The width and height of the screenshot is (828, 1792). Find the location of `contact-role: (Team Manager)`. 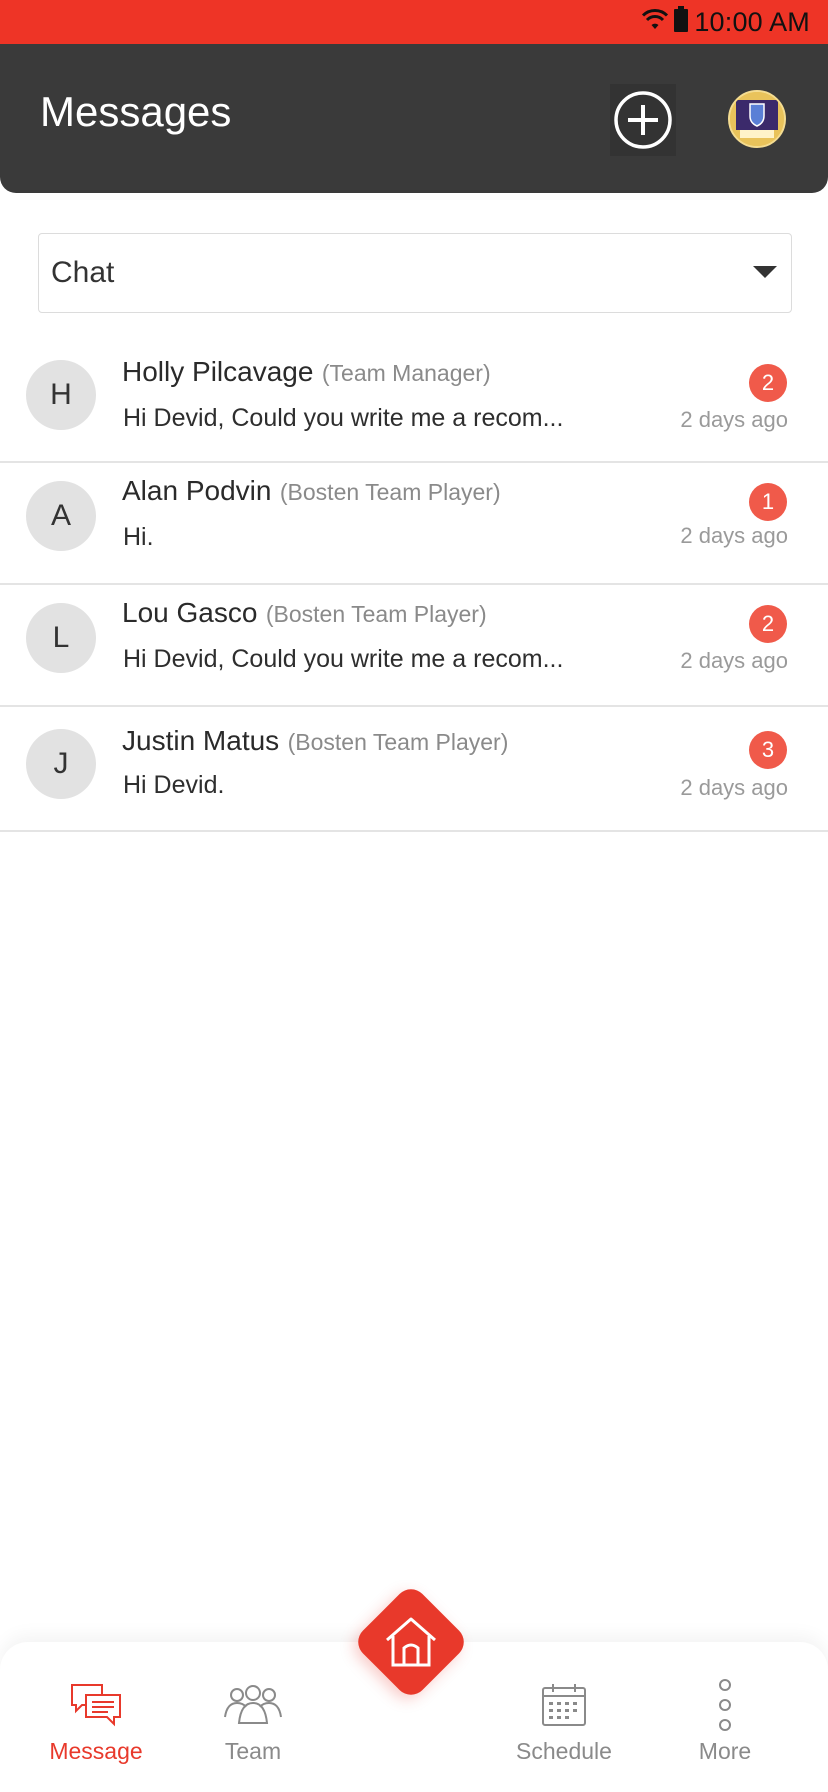

contact-role: (Team Manager) is located at coordinates (406, 373).